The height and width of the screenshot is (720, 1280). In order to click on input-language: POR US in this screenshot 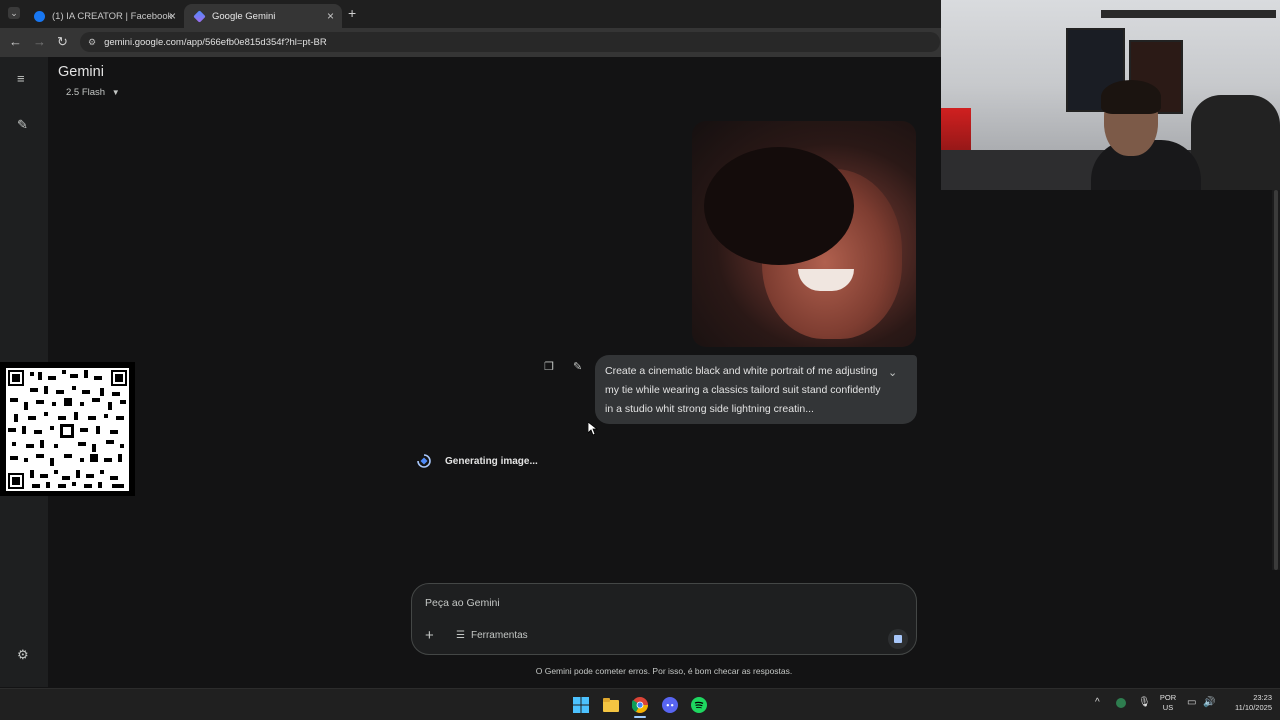, I will do `click(1168, 703)`.